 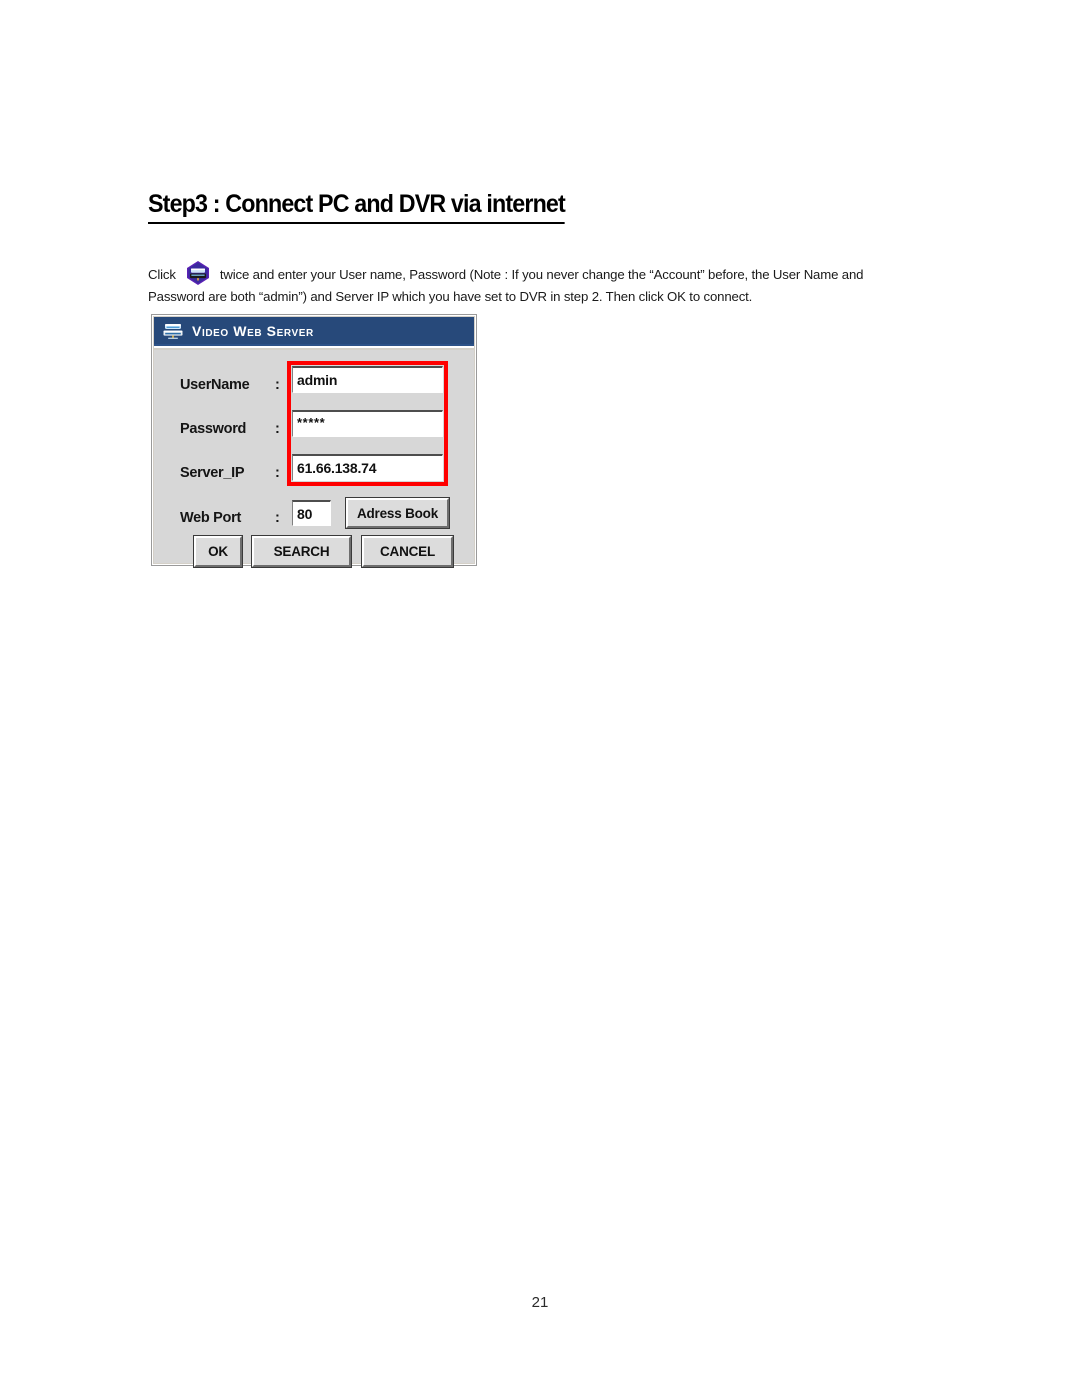 I want to click on titlebar-divider, so click(x=314, y=346).